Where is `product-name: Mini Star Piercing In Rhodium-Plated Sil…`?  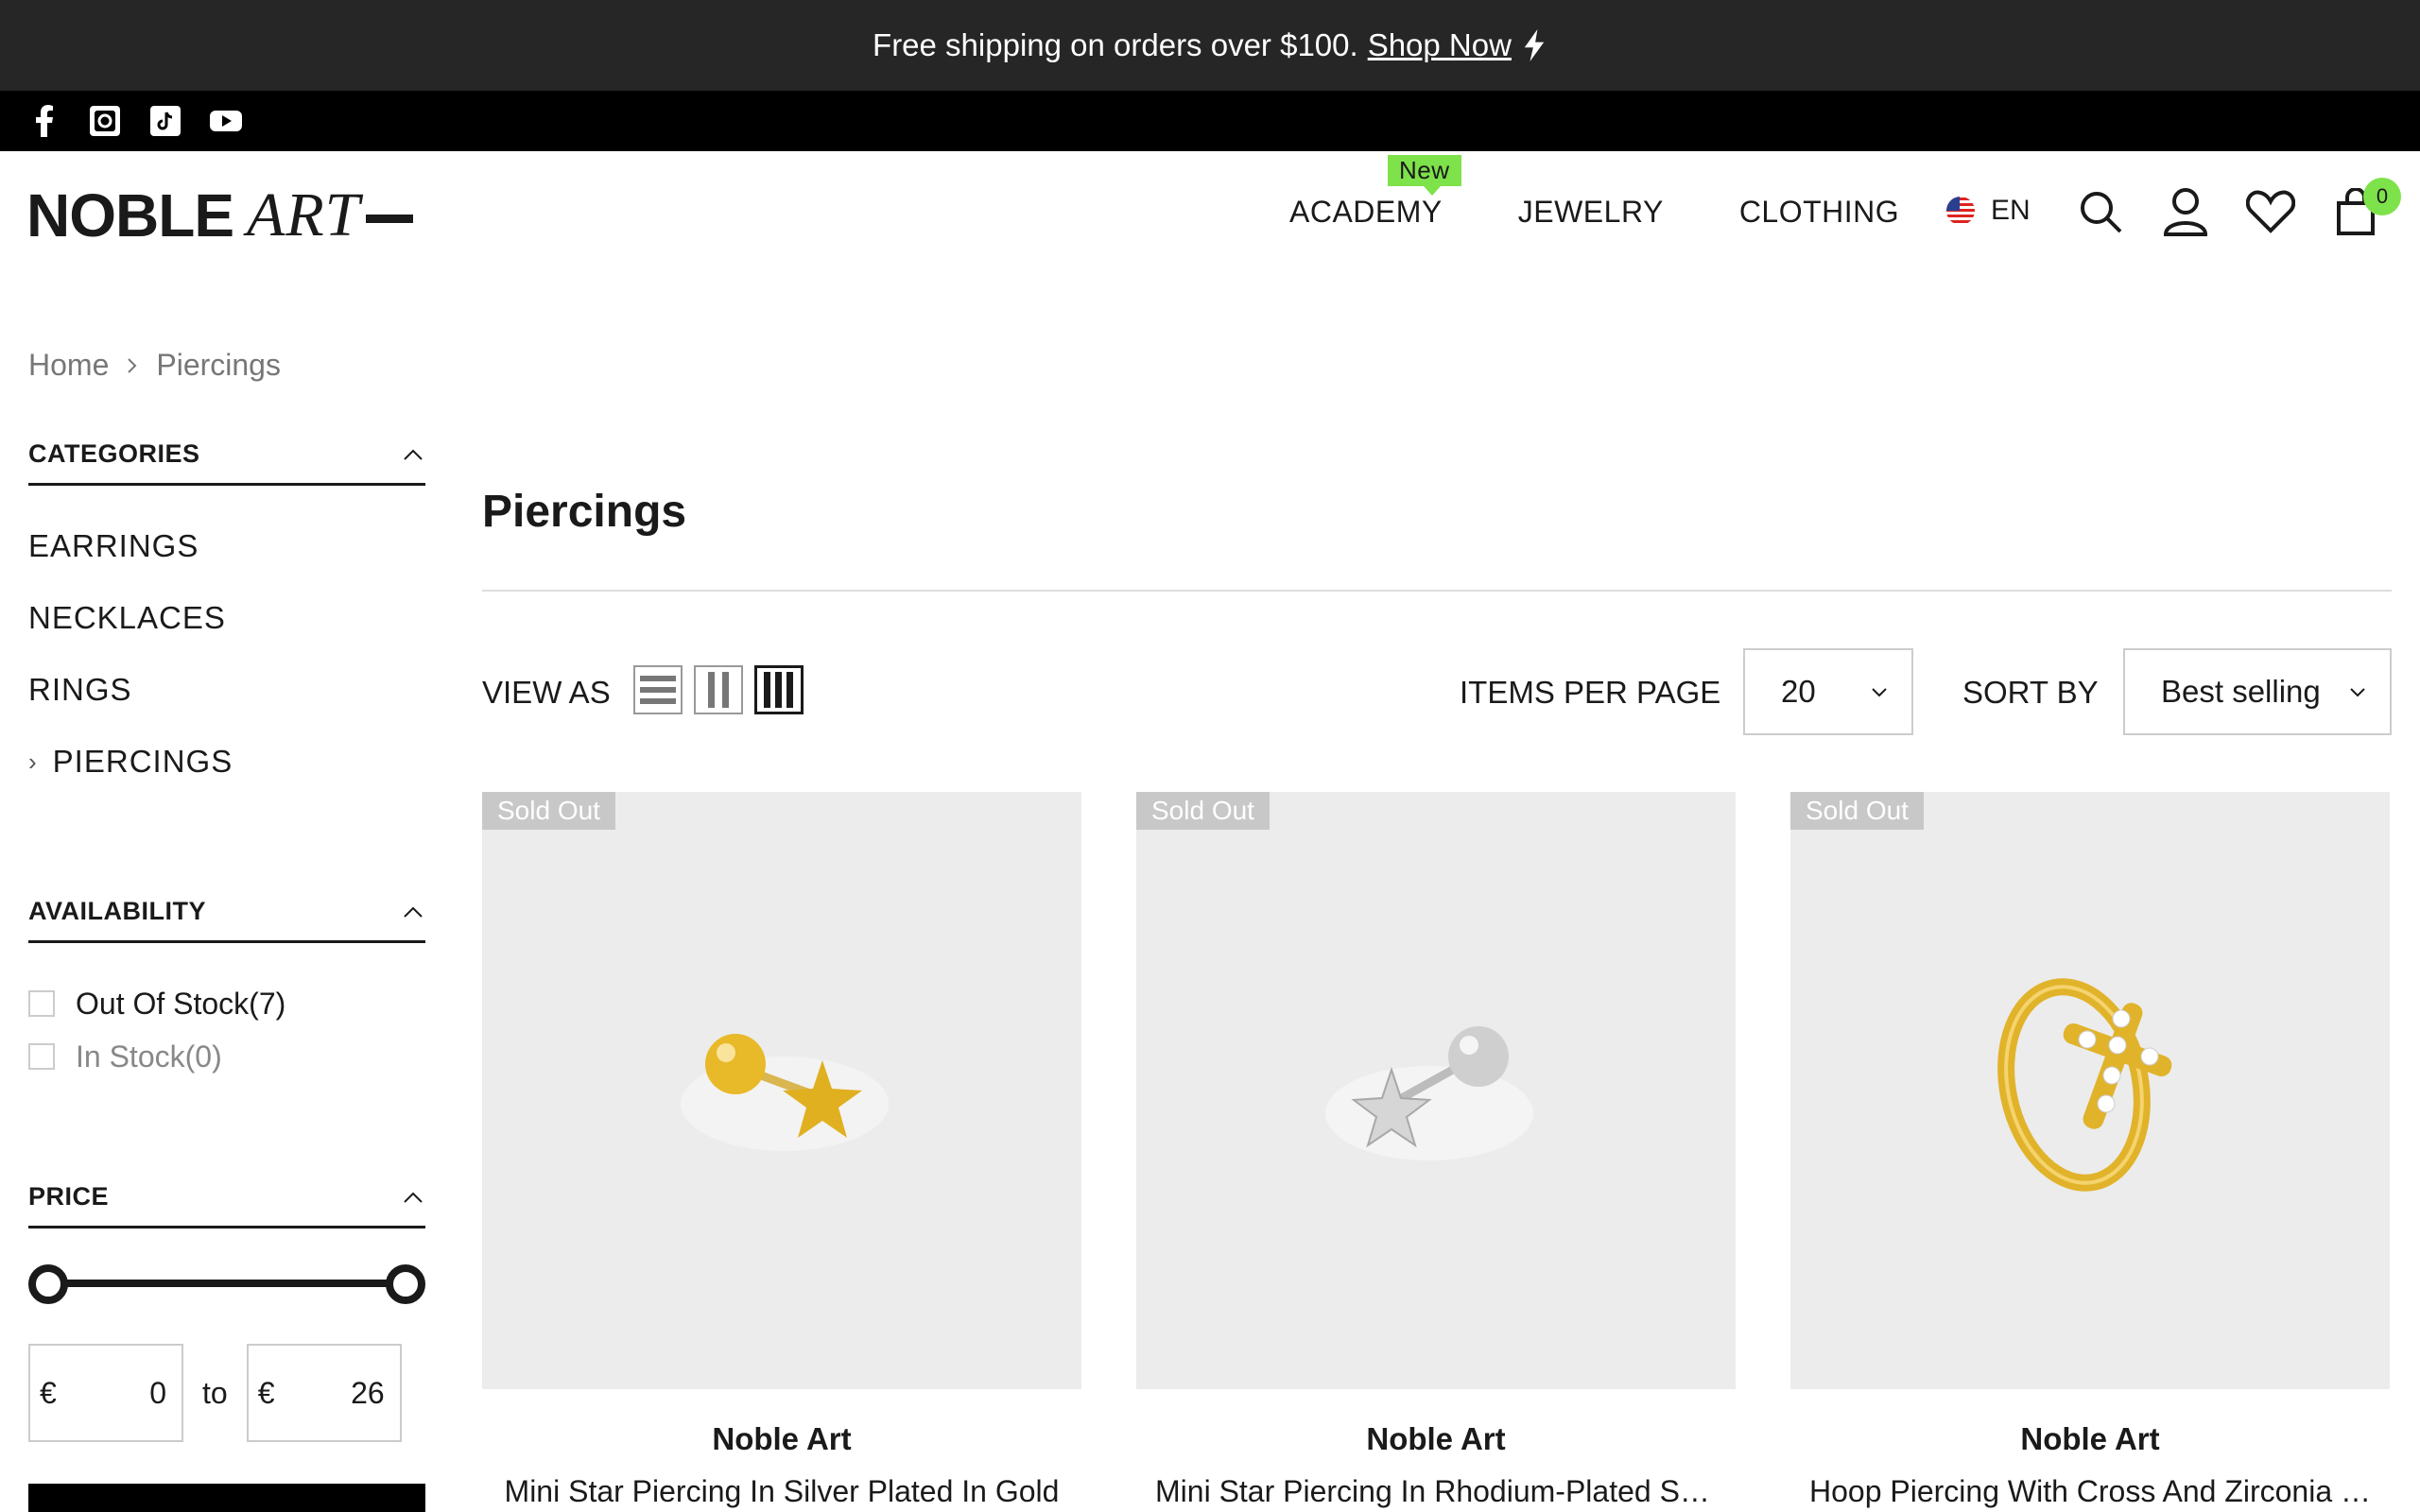
product-name: Mini Star Piercing In Rhodium-Plated Sil… is located at coordinates (1436, 1491).